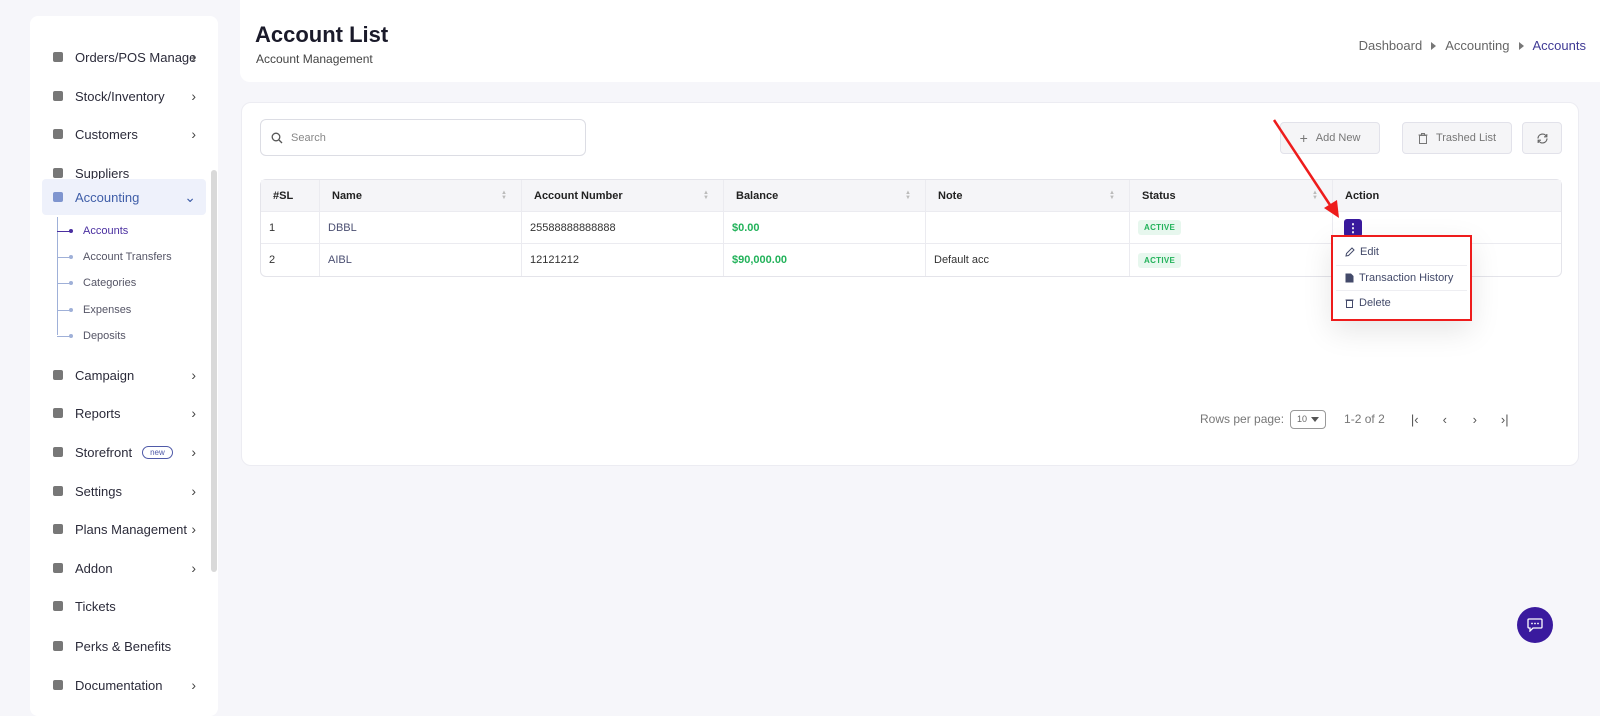 Image resolution: width=1600 pixels, height=716 pixels. I want to click on sidebar-item-documentation: Documentation ›, so click(124, 685).